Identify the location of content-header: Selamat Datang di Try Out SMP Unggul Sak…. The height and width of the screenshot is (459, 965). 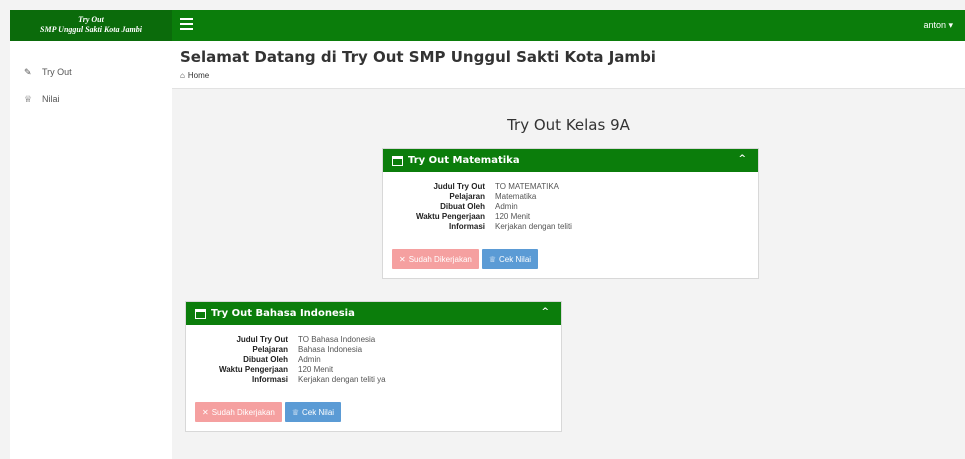
(568, 65).